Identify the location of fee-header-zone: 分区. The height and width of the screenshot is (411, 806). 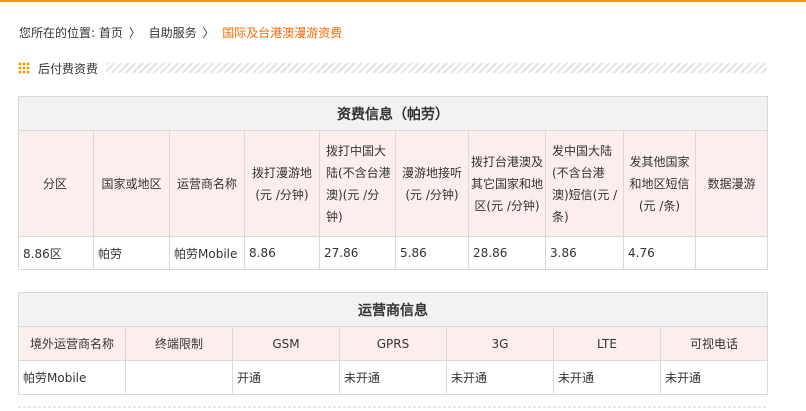
(56, 183).